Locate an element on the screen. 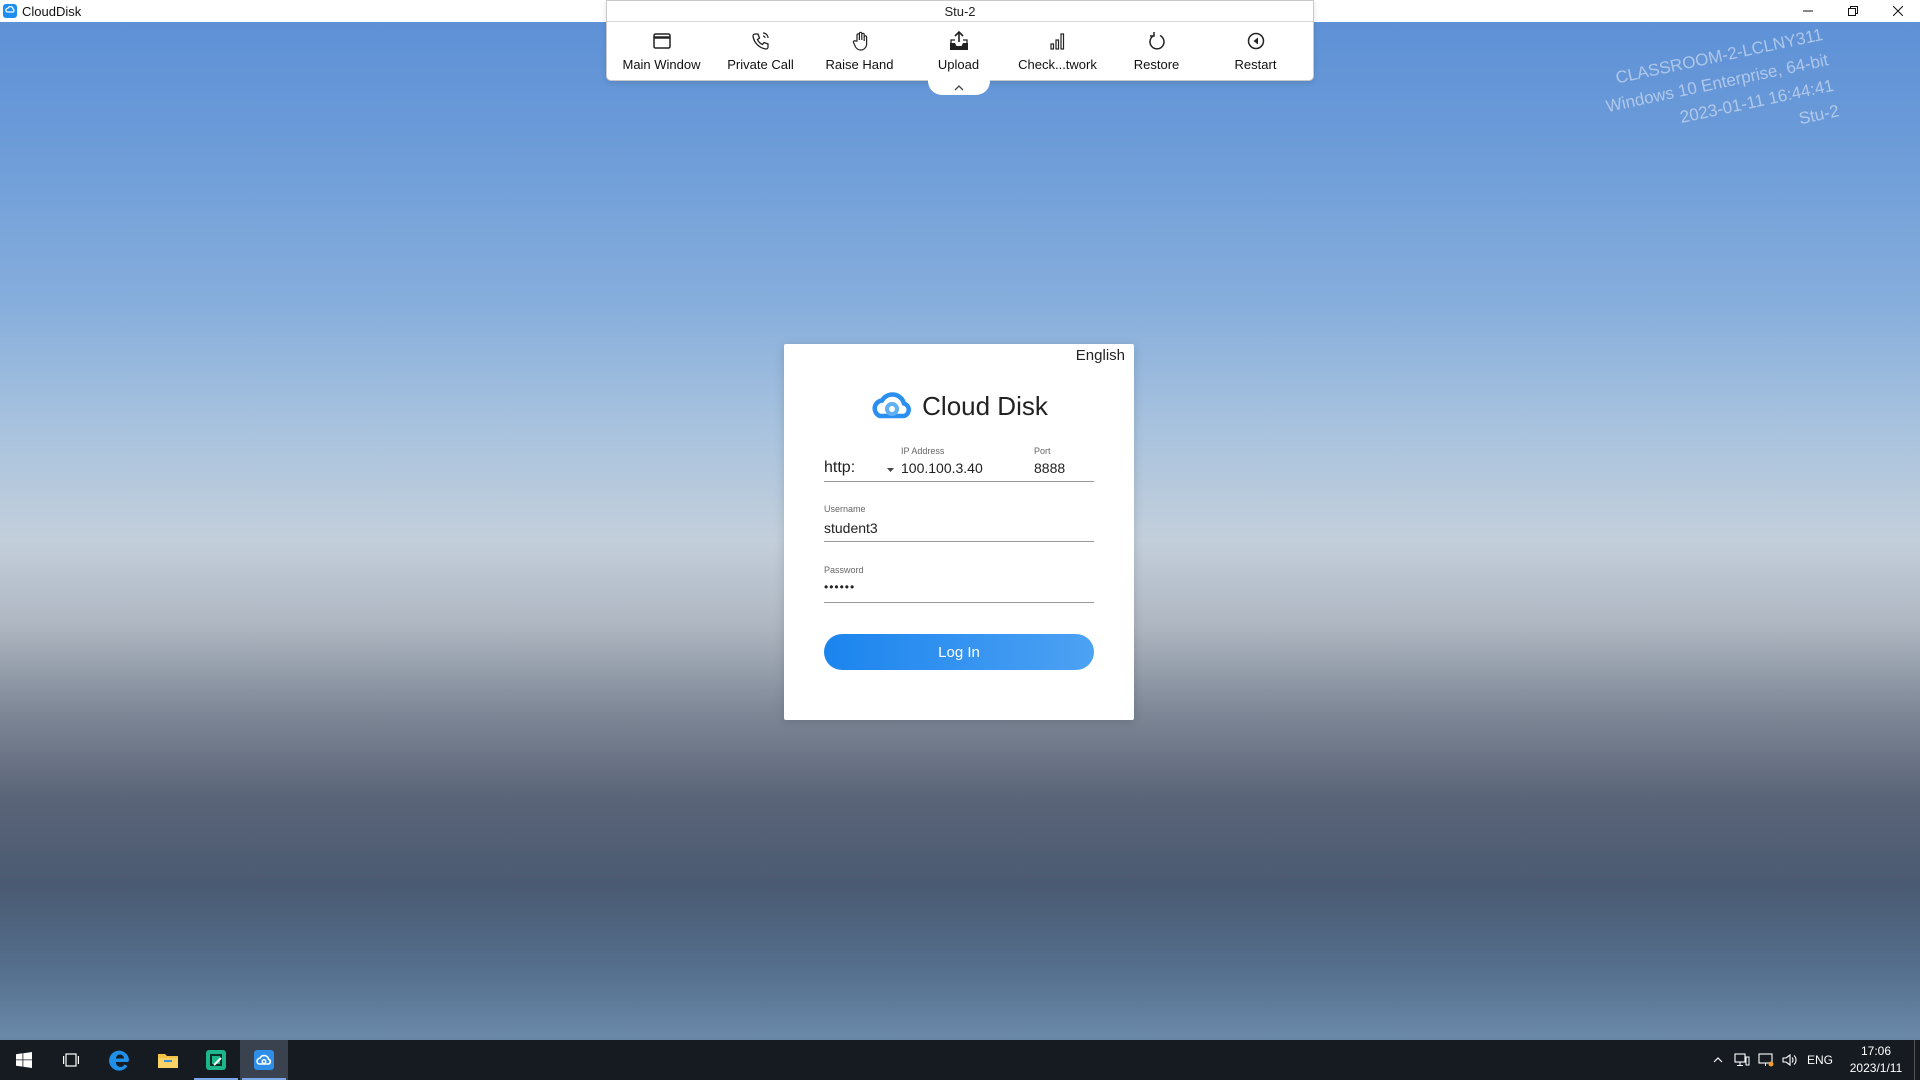 The width and height of the screenshot is (1920, 1080). toolbar-raise-hand-button: Raise Hand is located at coordinates (859, 51).